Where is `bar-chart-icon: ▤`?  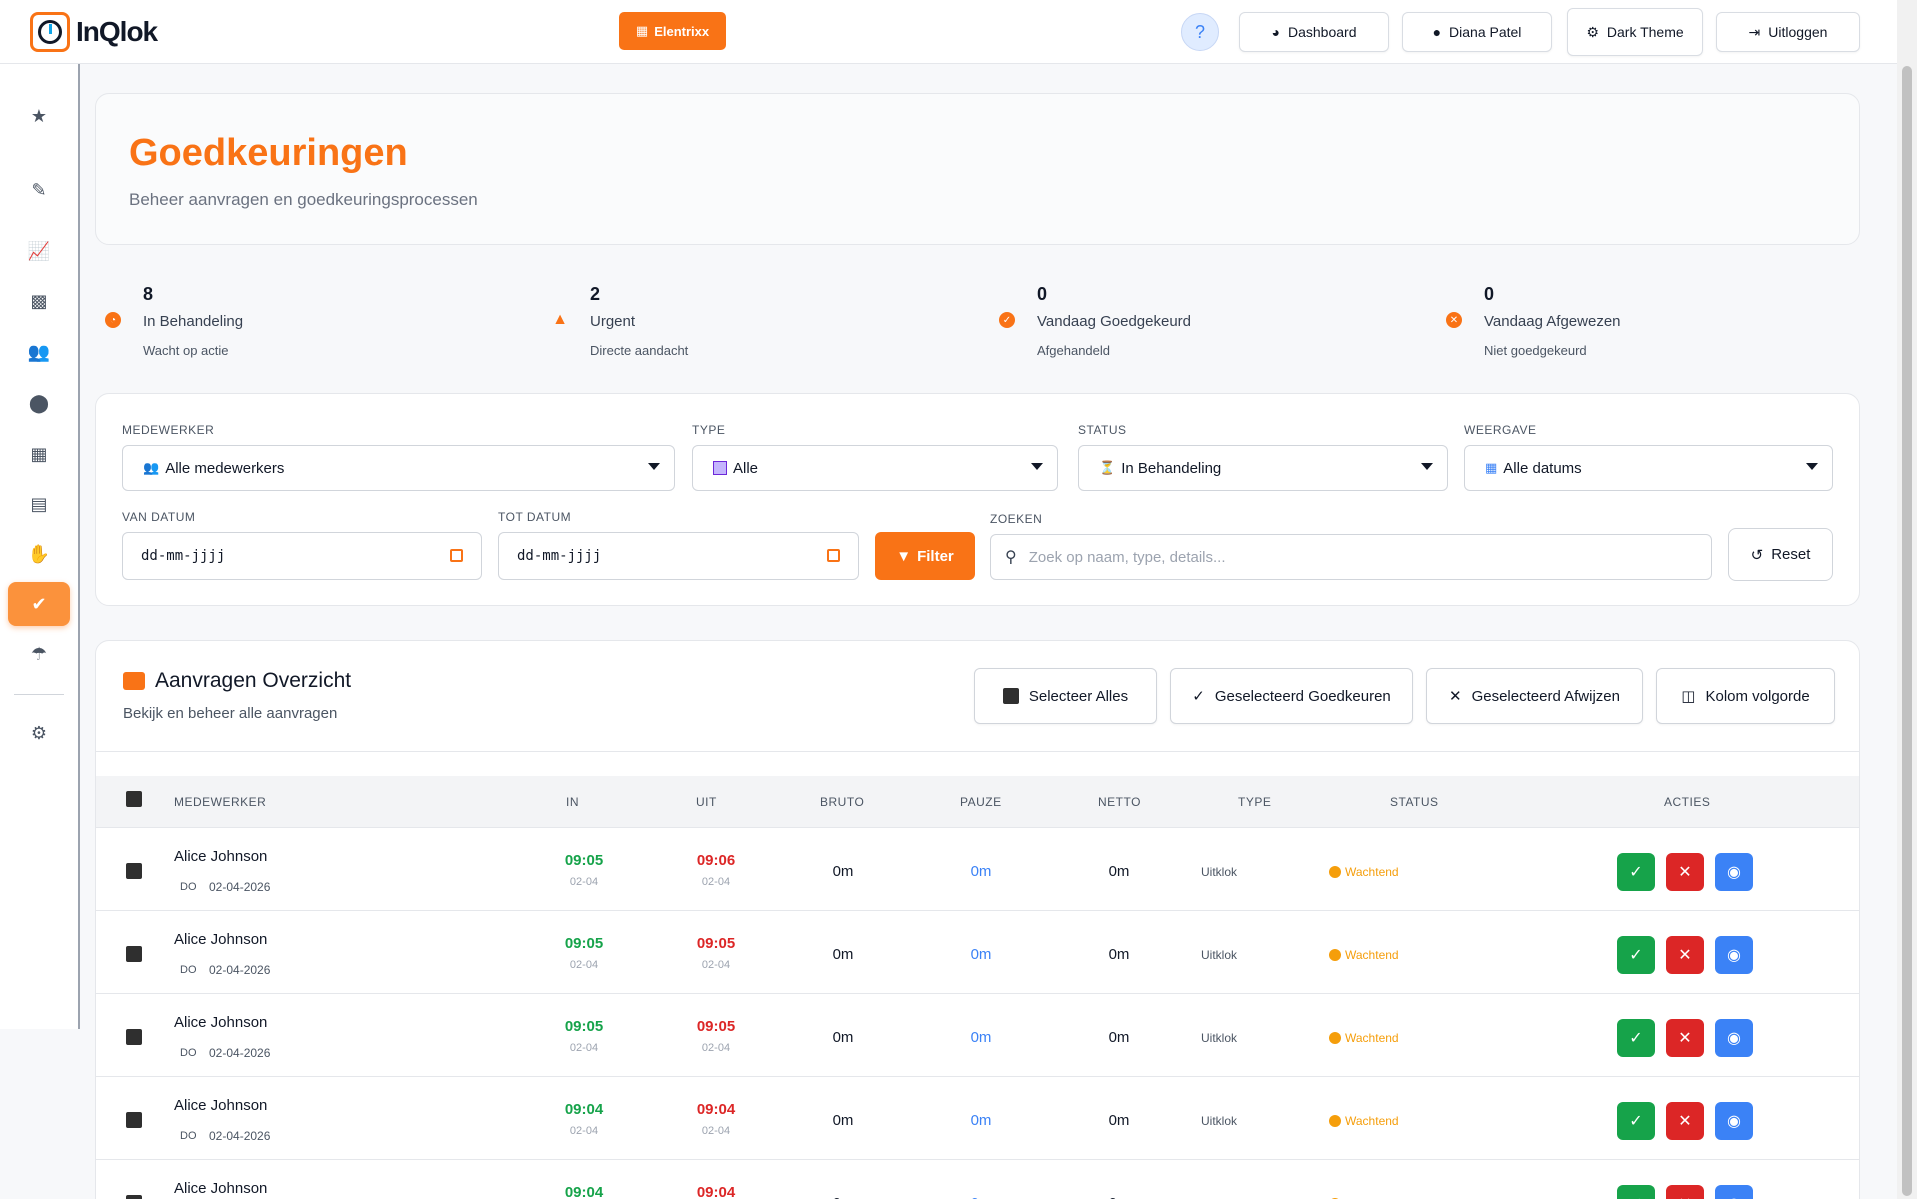 bar-chart-icon: ▤ is located at coordinates (39, 504).